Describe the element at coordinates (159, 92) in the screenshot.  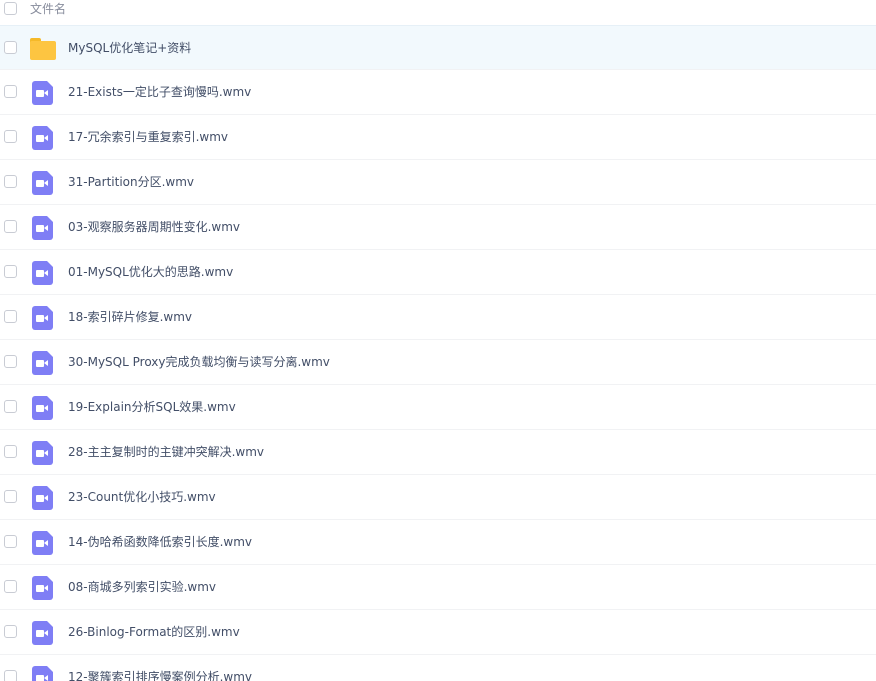
I see `file-name-link: 21-Exists一定比子查询慢吗.wmv` at that location.